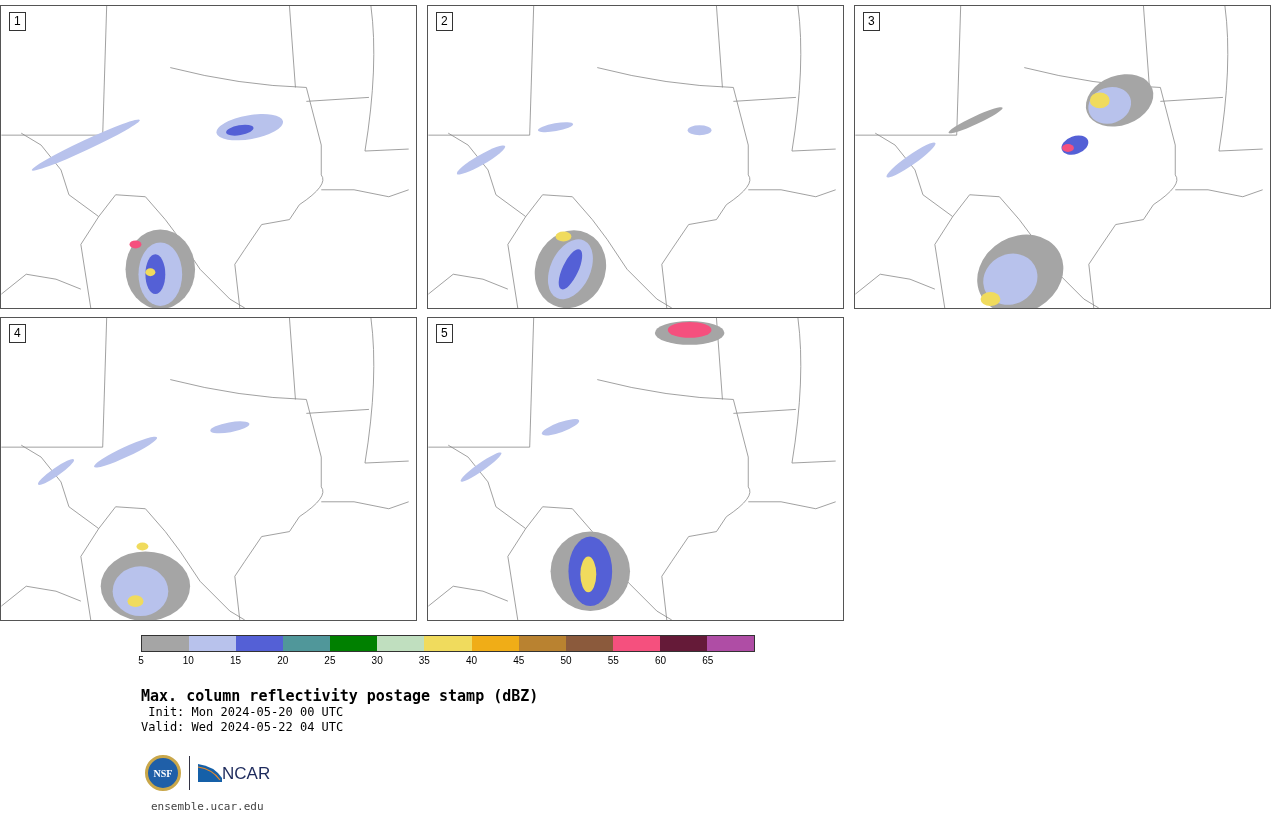  I want to click on ncar-swoosh-icon, so click(210, 773).